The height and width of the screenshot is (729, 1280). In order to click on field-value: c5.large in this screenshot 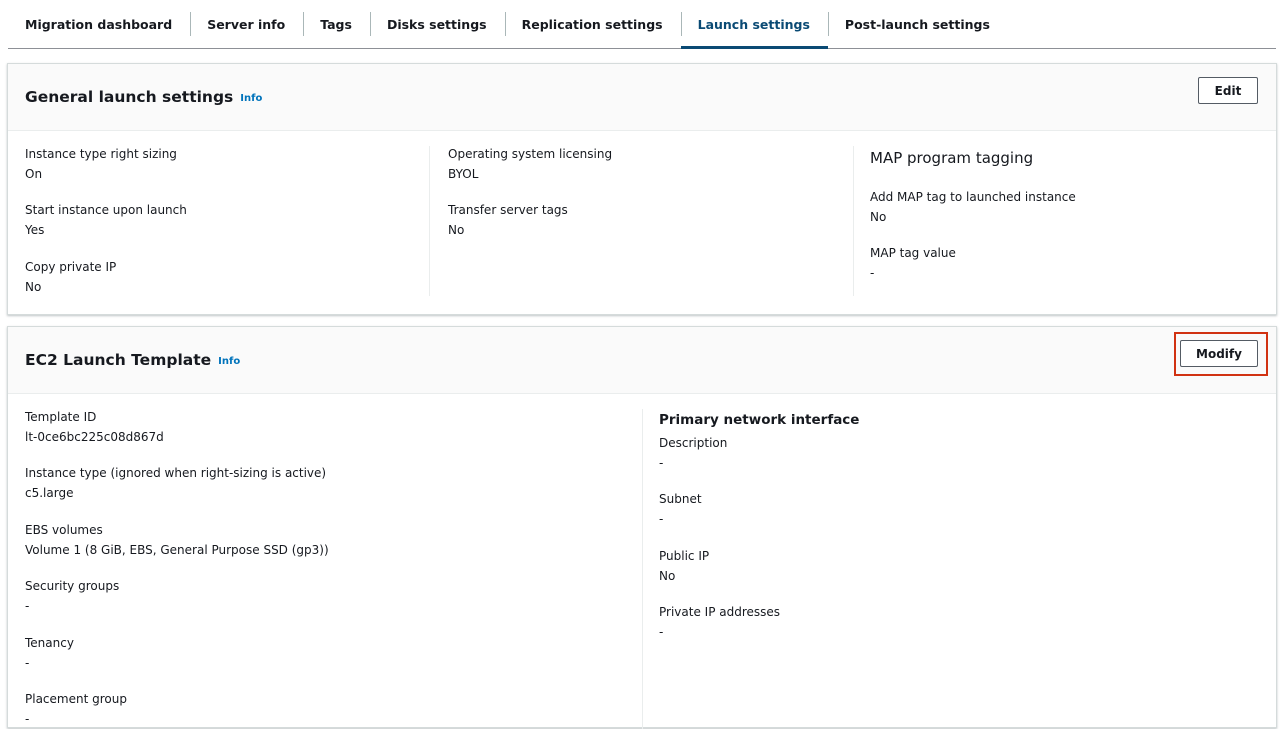, I will do `click(49, 493)`.